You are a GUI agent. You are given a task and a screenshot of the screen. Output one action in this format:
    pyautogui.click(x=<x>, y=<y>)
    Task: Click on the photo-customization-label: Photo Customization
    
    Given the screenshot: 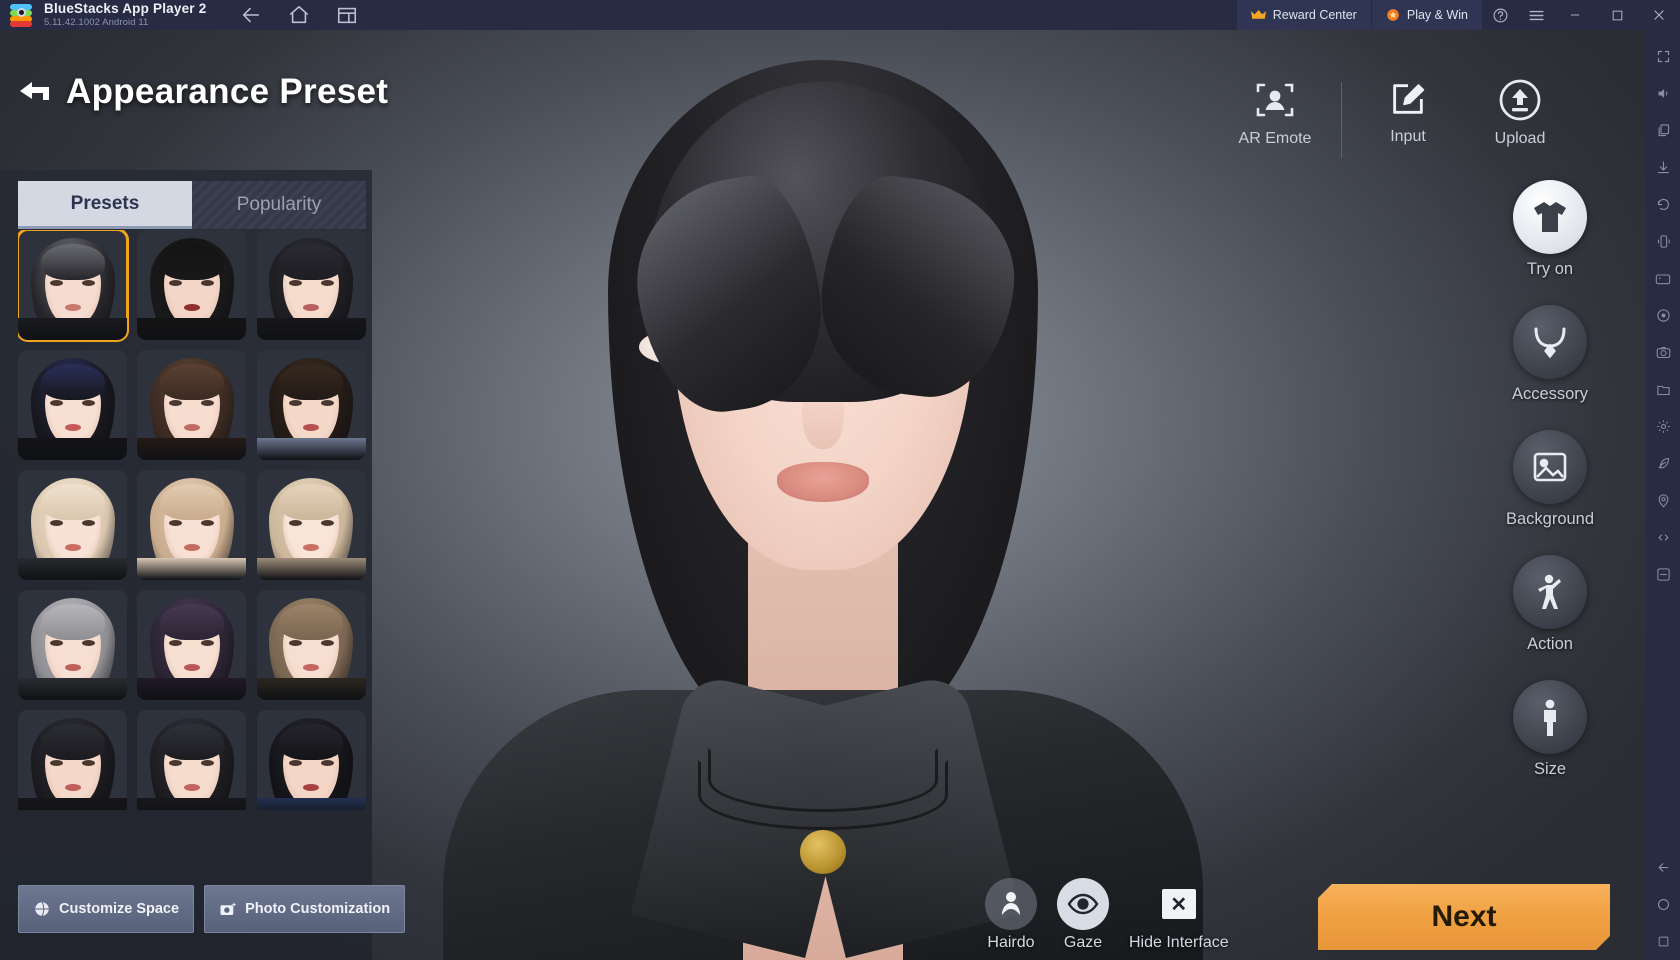 What is the action you would take?
    pyautogui.click(x=318, y=909)
    